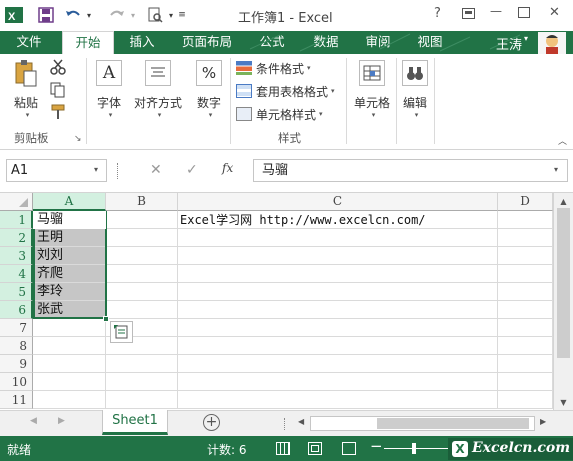 The width and height of the screenshot is (573, 461). I want to click on print-dropdown-icon: ▾, so click(171, 15).